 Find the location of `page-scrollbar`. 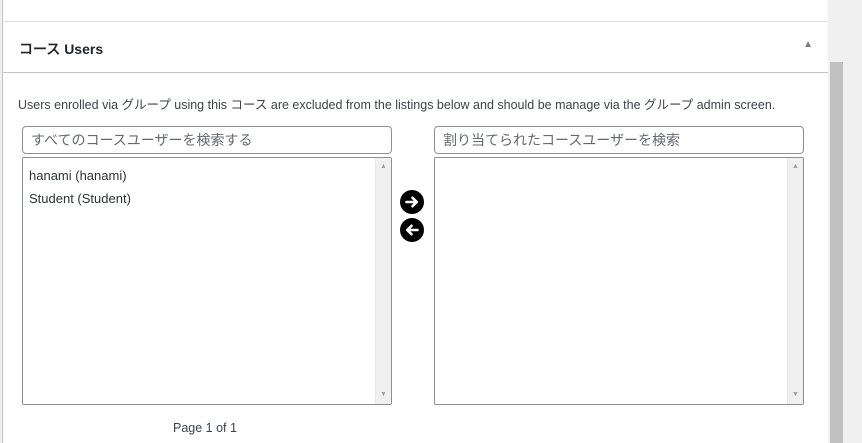

page-scrollbar is located at coordinates (836, 221).